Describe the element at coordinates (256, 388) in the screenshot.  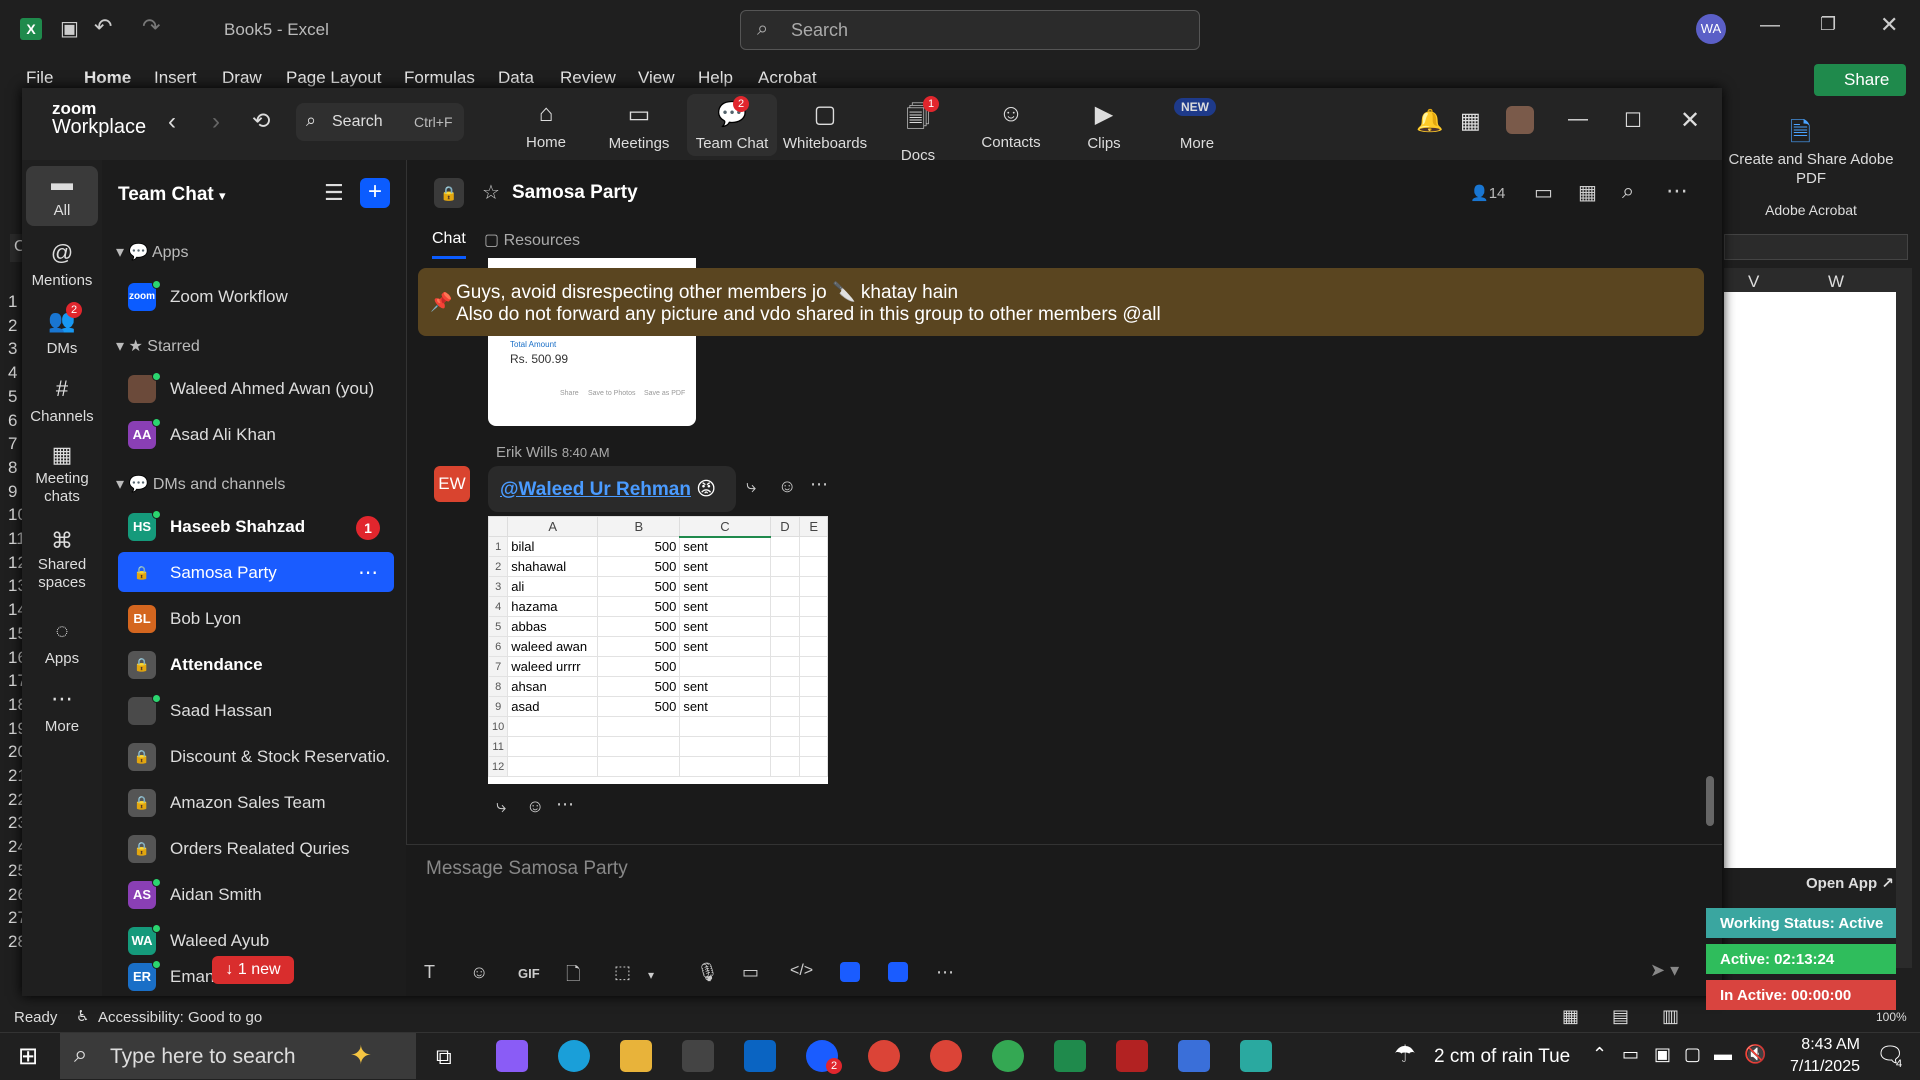
I see `list-item: Waleed Ahmed Awan (you)` at that location.